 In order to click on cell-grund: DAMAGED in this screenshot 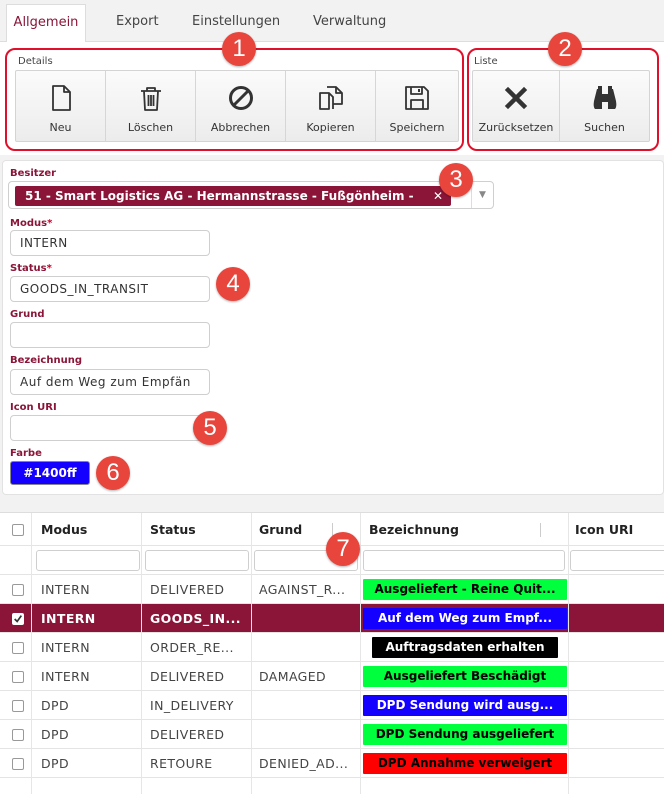, I will do `click(293, 676)`.